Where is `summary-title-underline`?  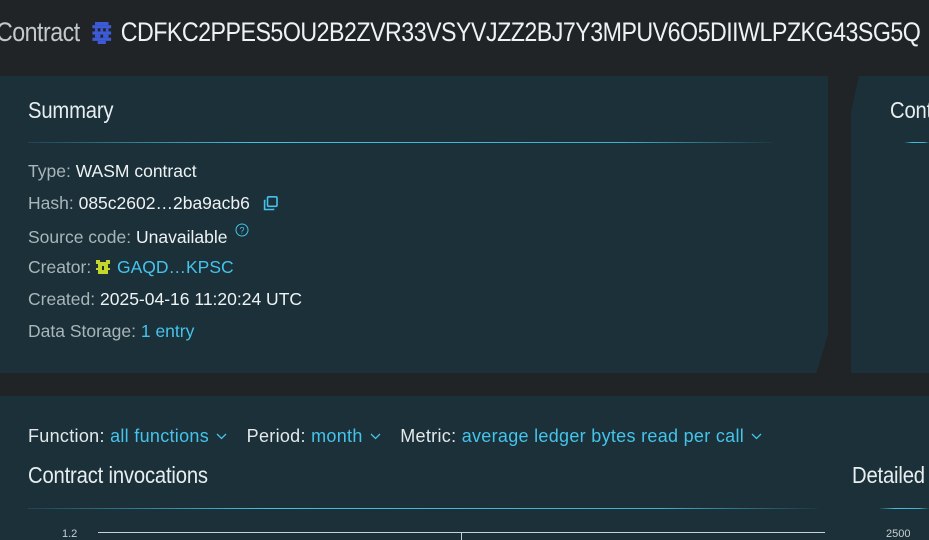
summary-title-underline is located at coordinates (400, 142).